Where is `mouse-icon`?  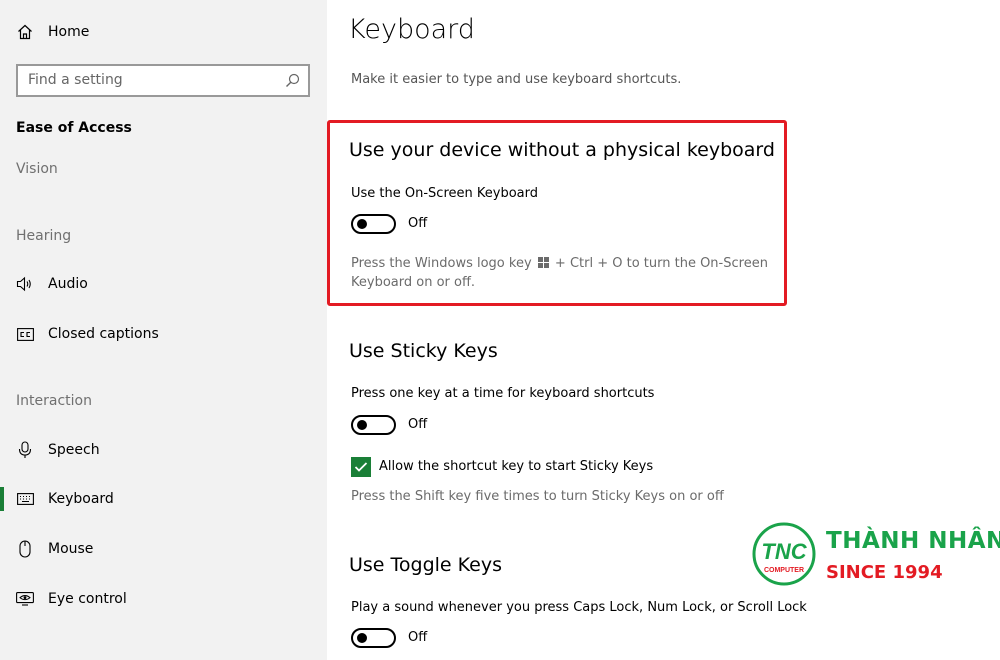 mouse-icon is located at coordinates (25, 549).